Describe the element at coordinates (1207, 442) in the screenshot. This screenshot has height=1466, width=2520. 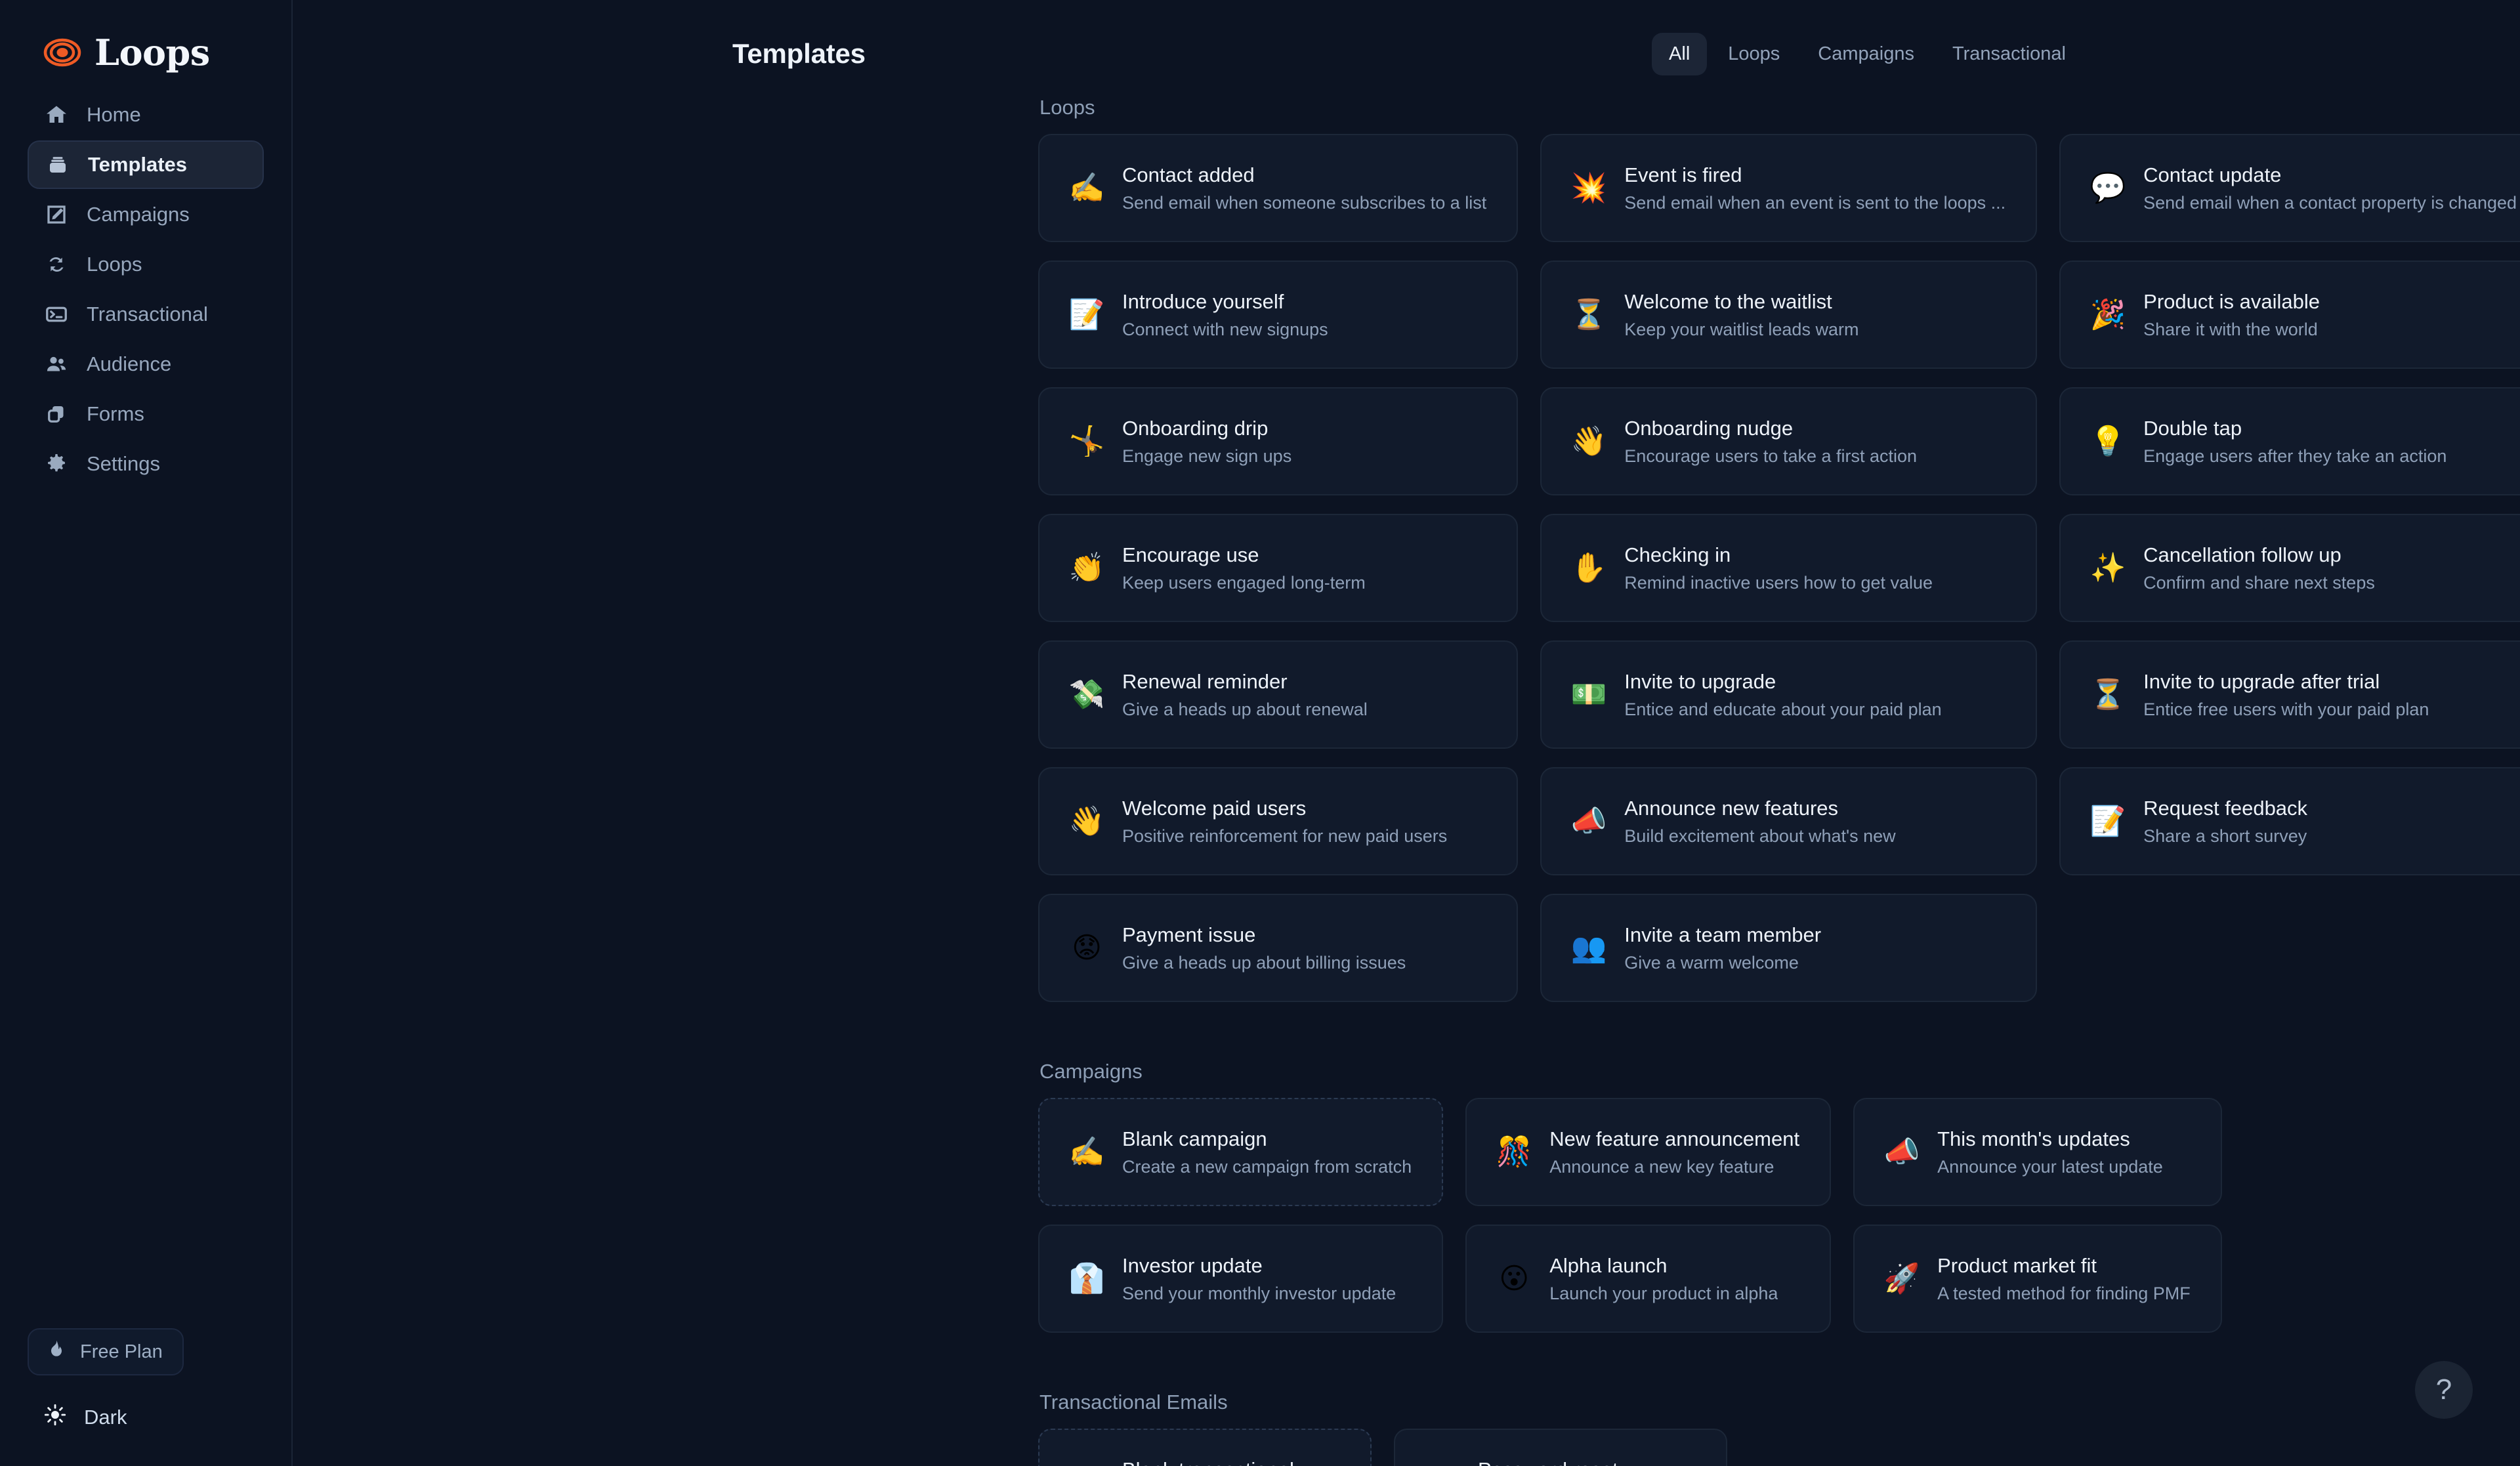
I see `template-card-text: Onboarding drip Engage new sign ups` at that location.